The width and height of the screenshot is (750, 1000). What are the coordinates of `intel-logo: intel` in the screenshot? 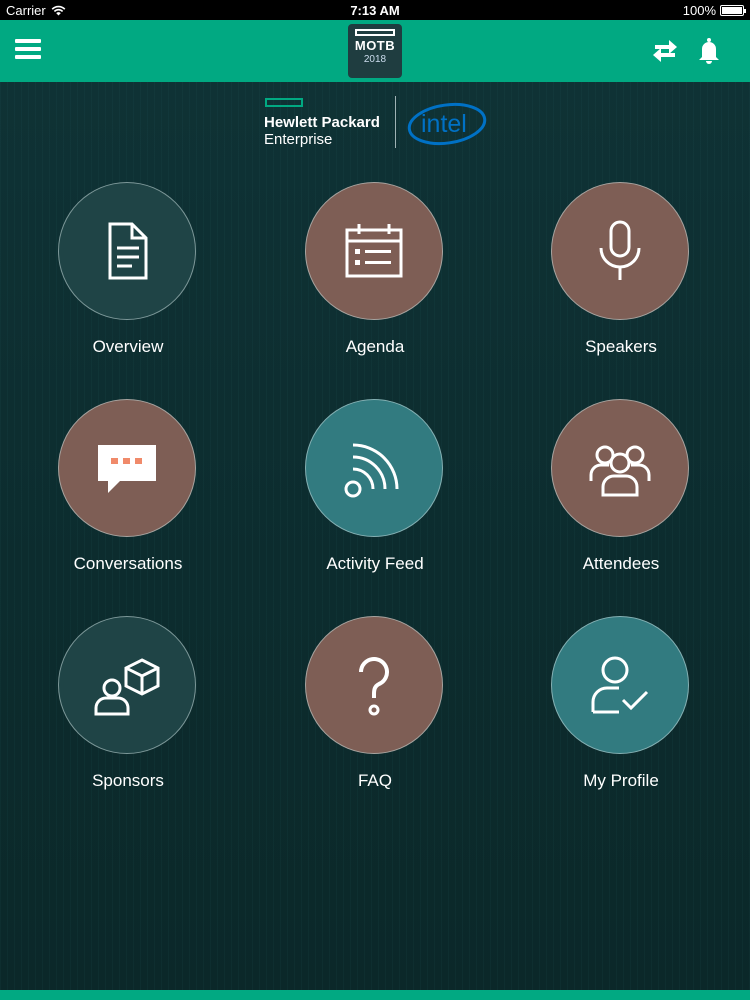 It's located at (447, 124).